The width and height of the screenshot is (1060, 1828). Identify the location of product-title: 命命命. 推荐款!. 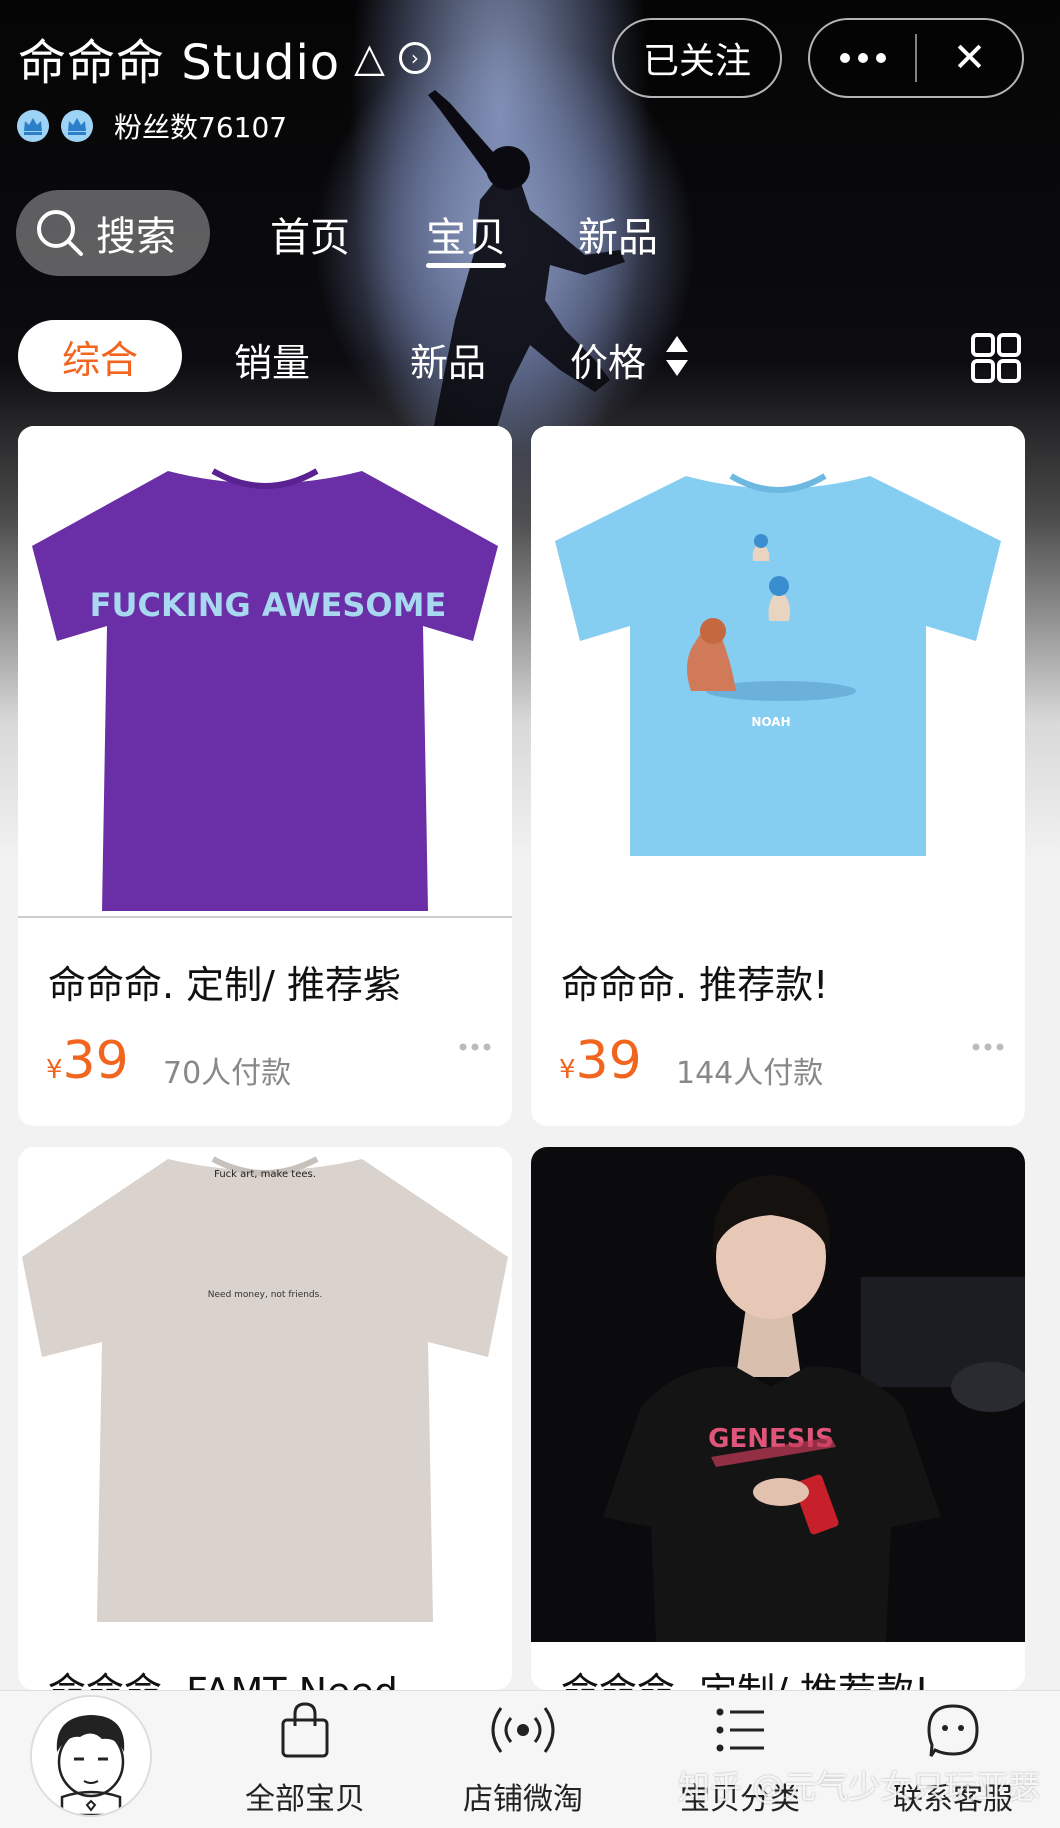
(694, 981).